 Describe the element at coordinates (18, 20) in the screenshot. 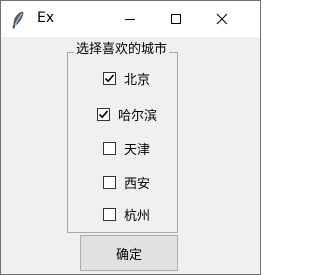

I see `feather-icon` at that location.